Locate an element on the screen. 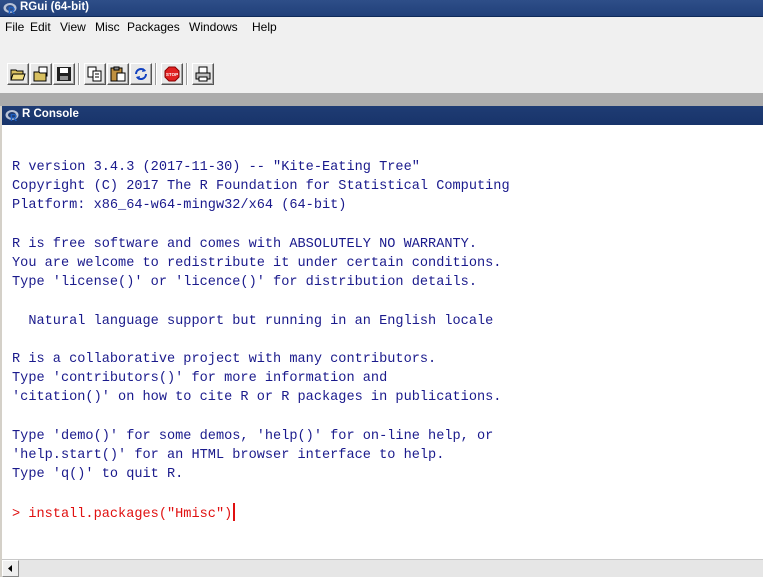  console-line: Type 'q()' to quit R. is located at coordinates (98, 474).